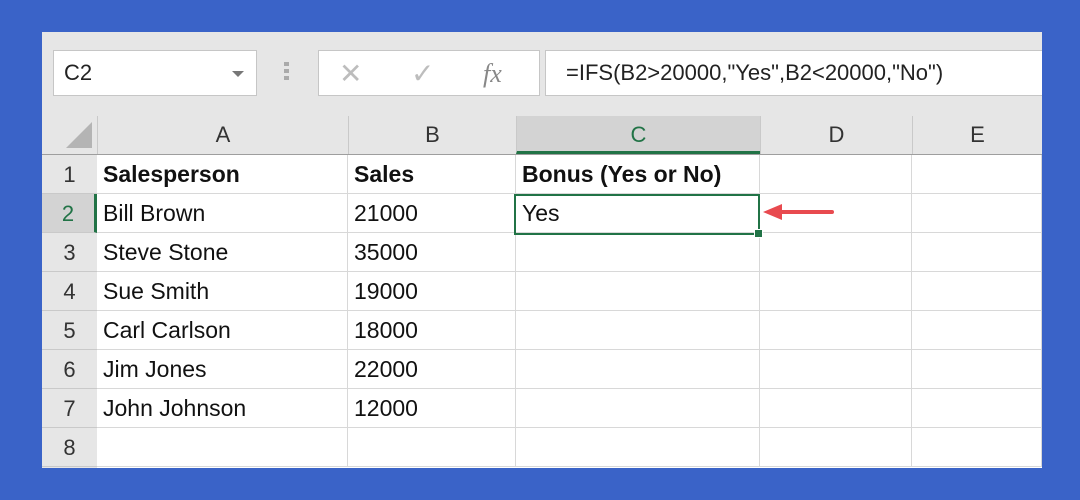 The image size is (1080, 500). I want to click on cell-c5, so click(638, 330).